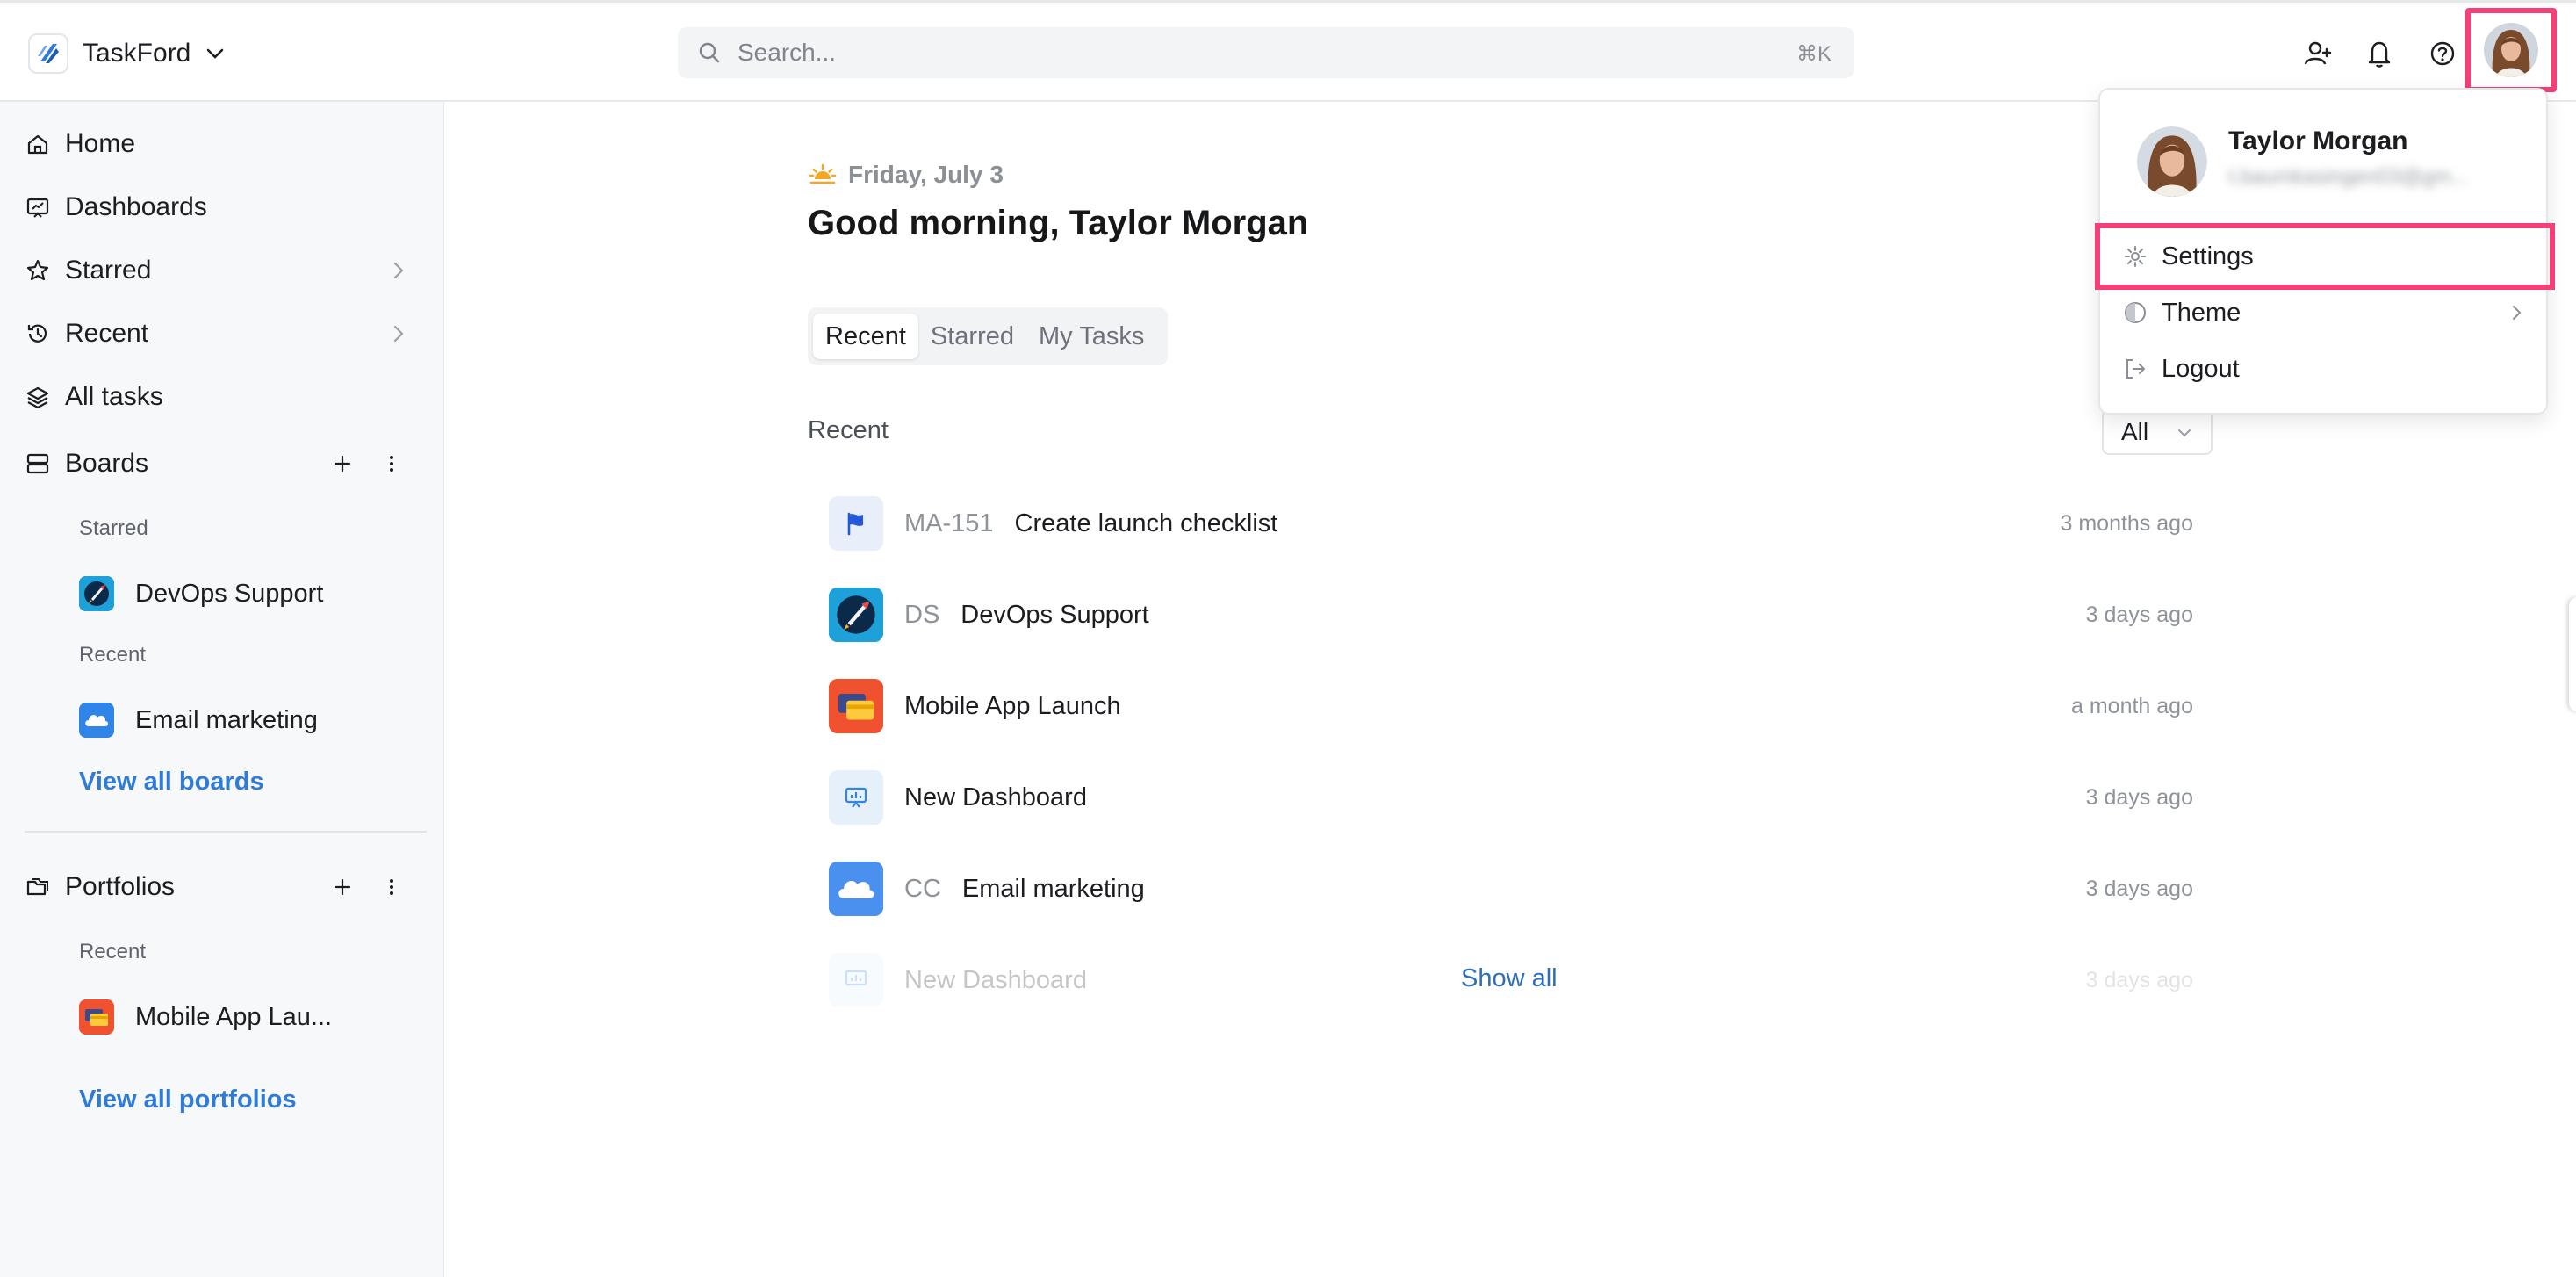 This screenshot has width=2576, height=1277. Describe the element at coordinates (188, 1100) in the screenshot. I see `view-all-portfolios-link: View all portfolios` at that location.